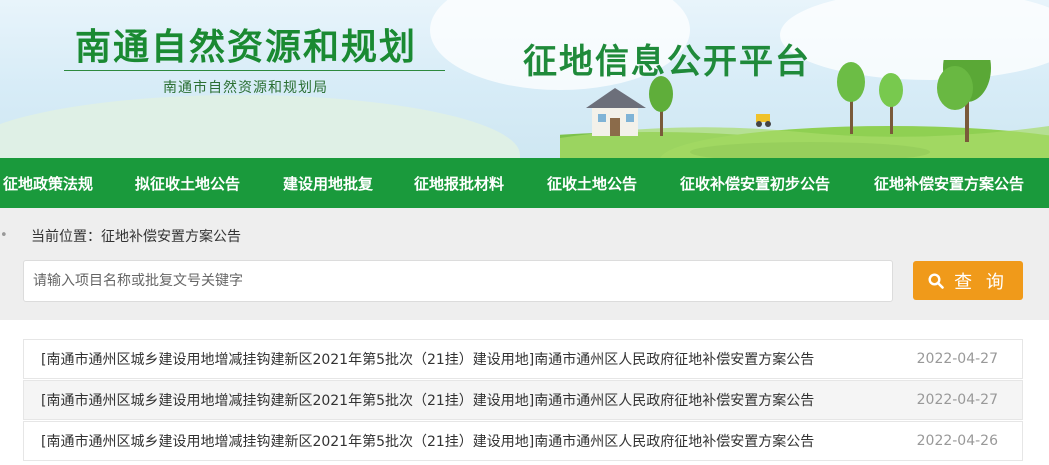 The height and width of the screenshot is (465, 1049). What do you see at coordinates (949, 183) in the screenshot?
I see `nav-item-compensation-plan: 征地补偿安置方案公告` at bounding box center [949, 183].